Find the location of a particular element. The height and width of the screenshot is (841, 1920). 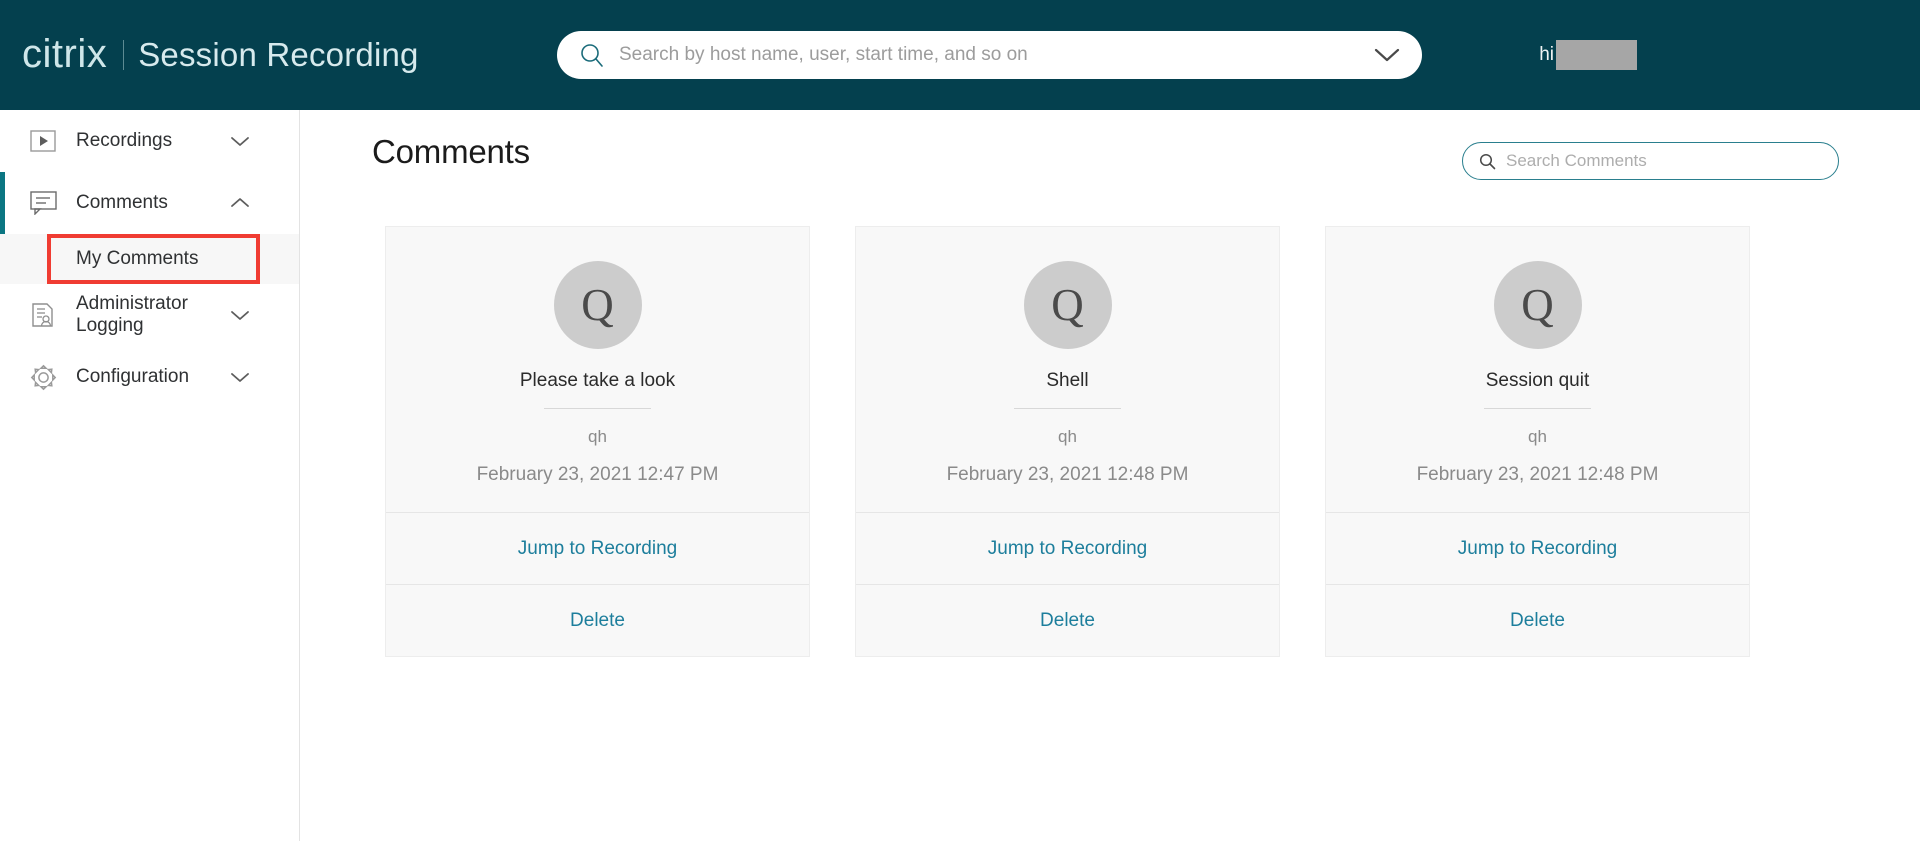

comment-title: Shell is located at coordinates (1067, 380).